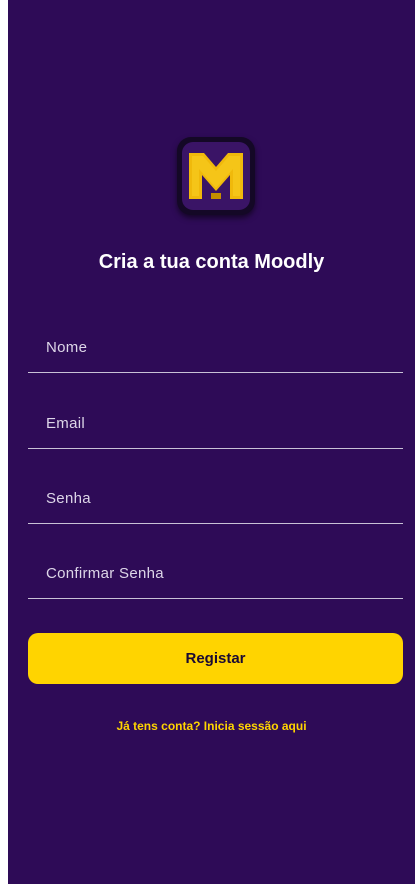 The image size is (415, 884). I want to click on name-input, so click(216, 347).